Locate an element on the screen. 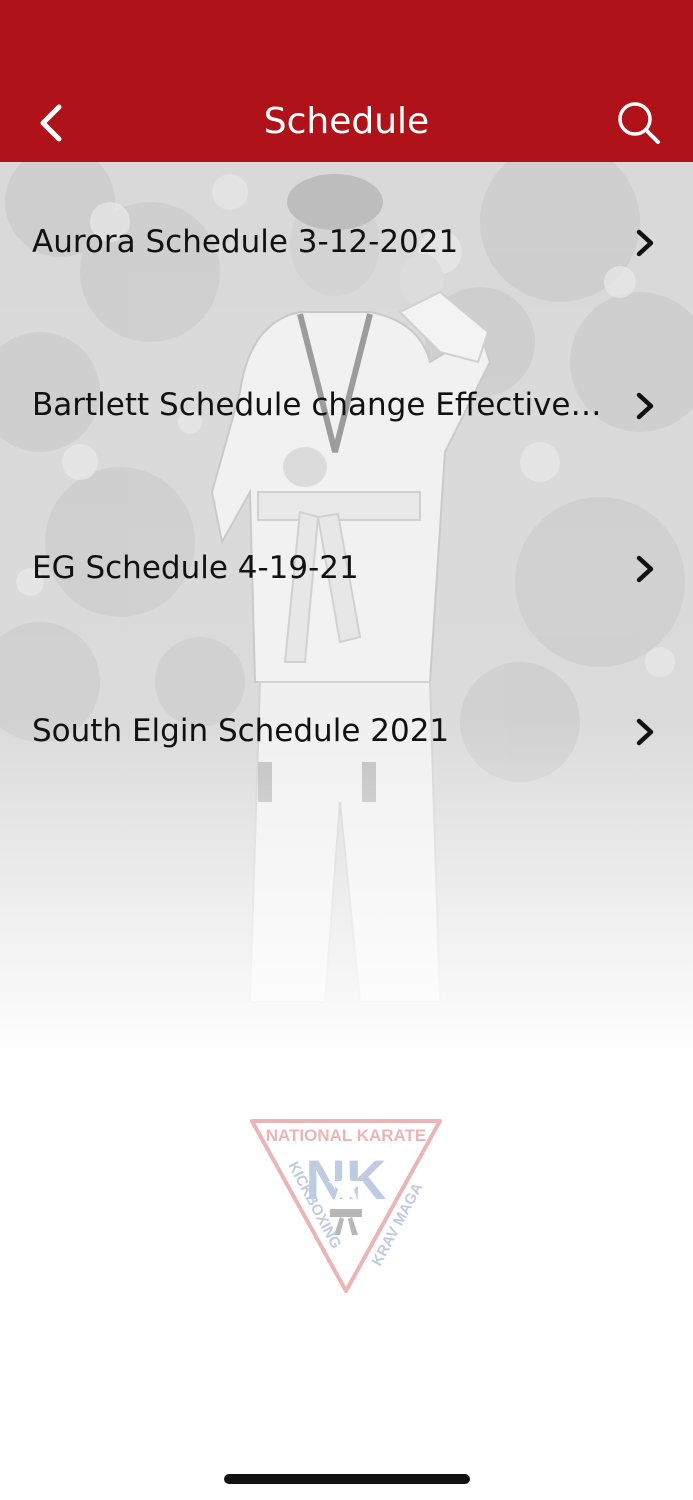 This screenshot has width=693, height=1500. list-item-label: South Elgin Schedule 2021 is located at coordinates (241, 731).